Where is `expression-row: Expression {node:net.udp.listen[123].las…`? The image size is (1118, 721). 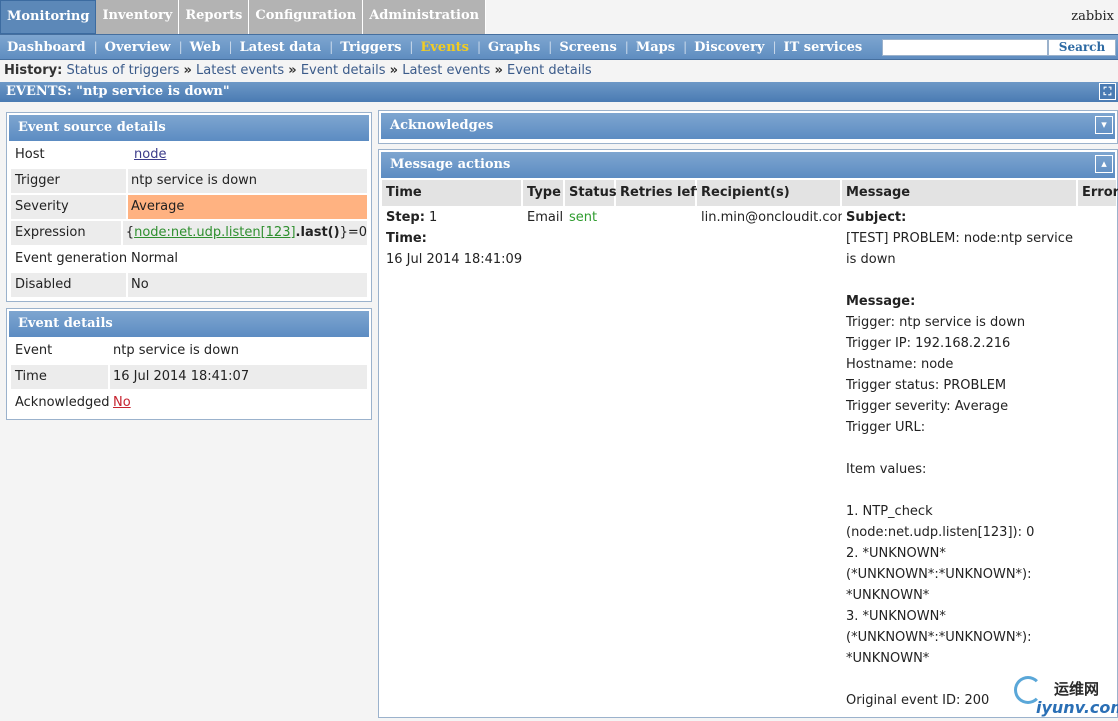
expression-row: Expression {node:net.udp.listen[123].las… is located at coordinates (189, 233).